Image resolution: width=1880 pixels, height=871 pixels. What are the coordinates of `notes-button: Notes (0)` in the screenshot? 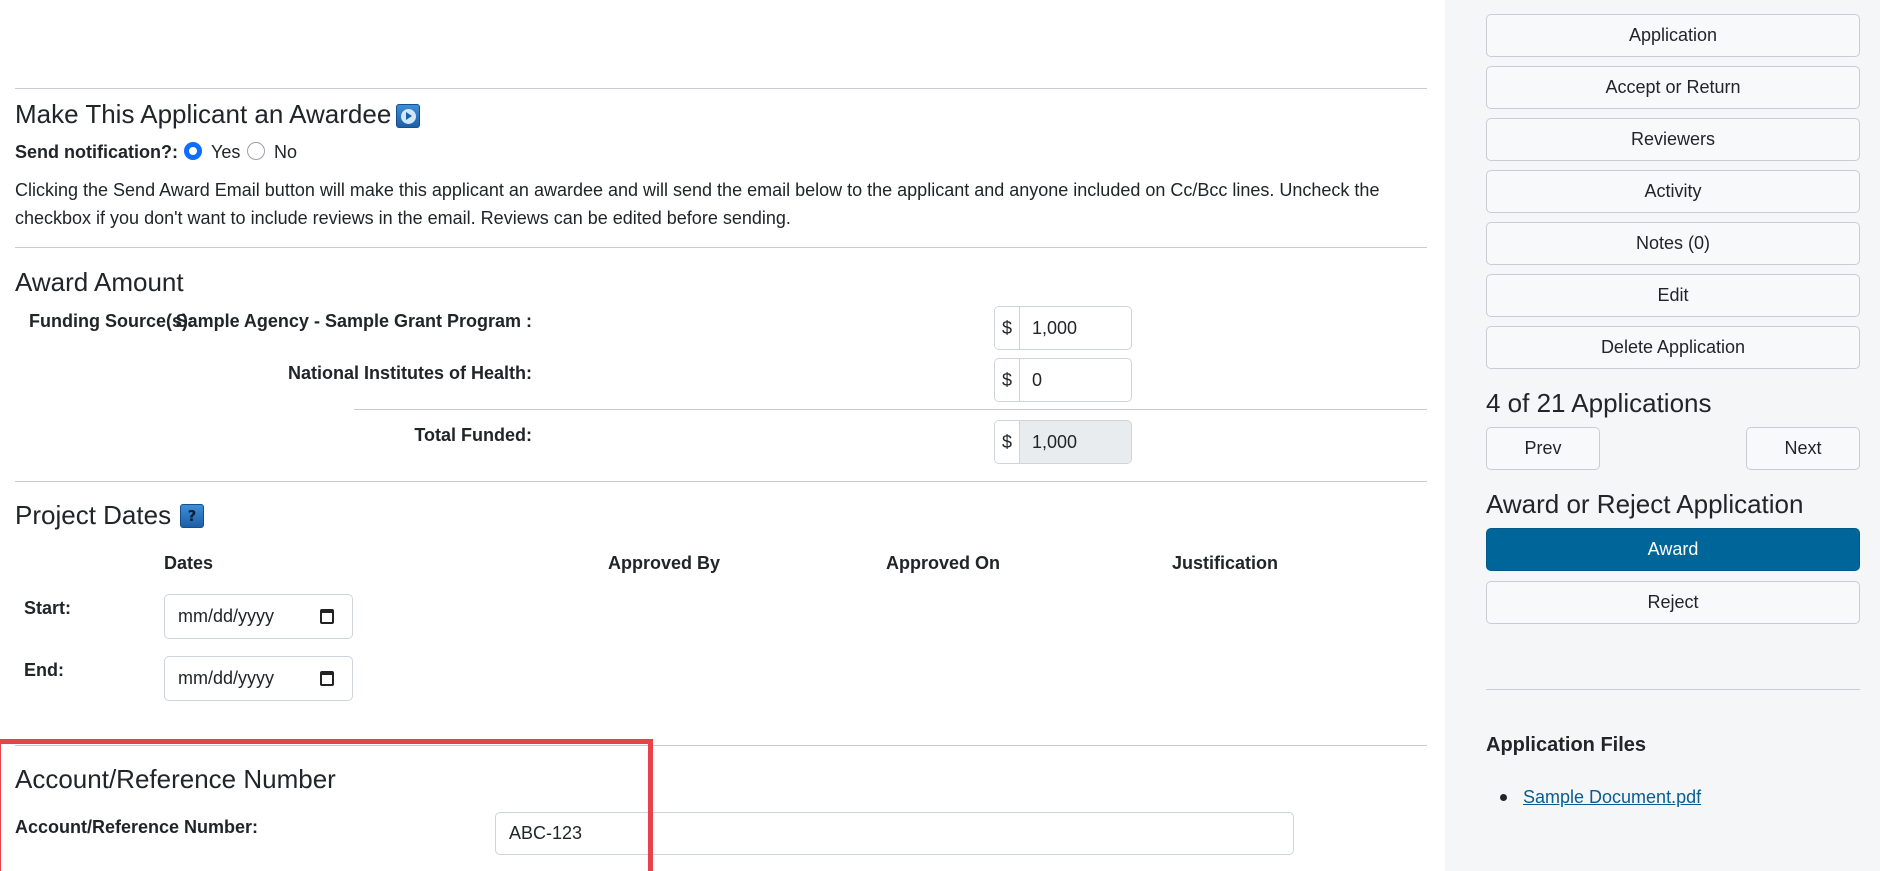 It's located at (1673, 243).